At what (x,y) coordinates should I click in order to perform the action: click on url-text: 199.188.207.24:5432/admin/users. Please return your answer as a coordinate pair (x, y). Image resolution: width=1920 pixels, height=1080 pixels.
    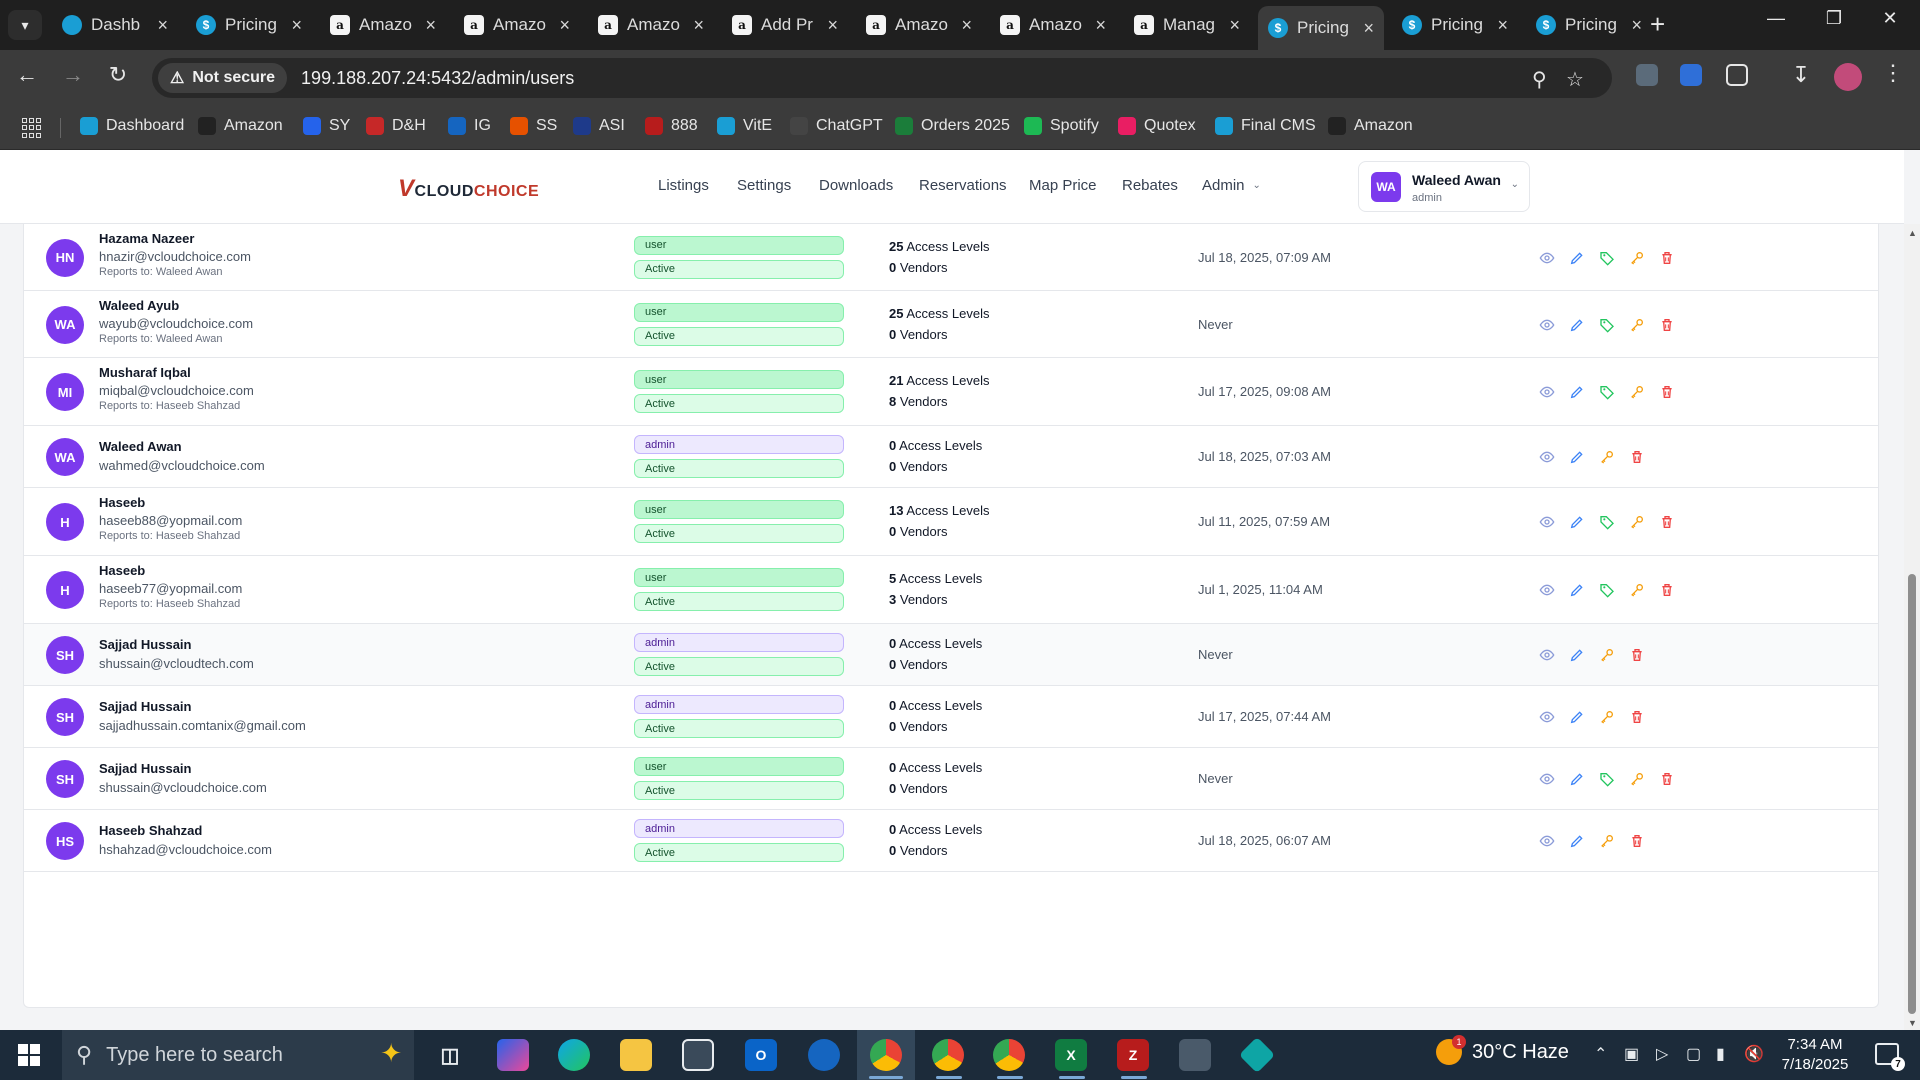
    Looking at the image, I should click on (437, 78).